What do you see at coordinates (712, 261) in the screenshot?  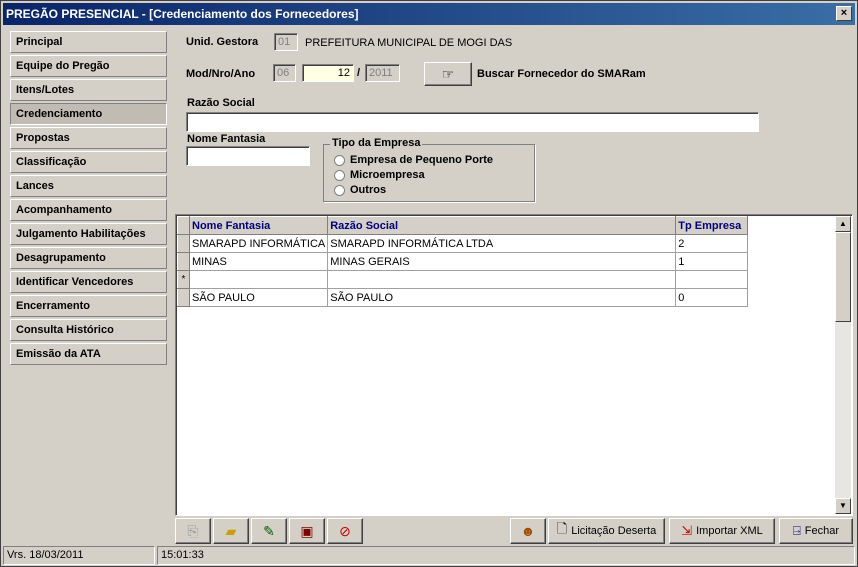 I see `cell-tp: 1` at bounding box center [712, 261].